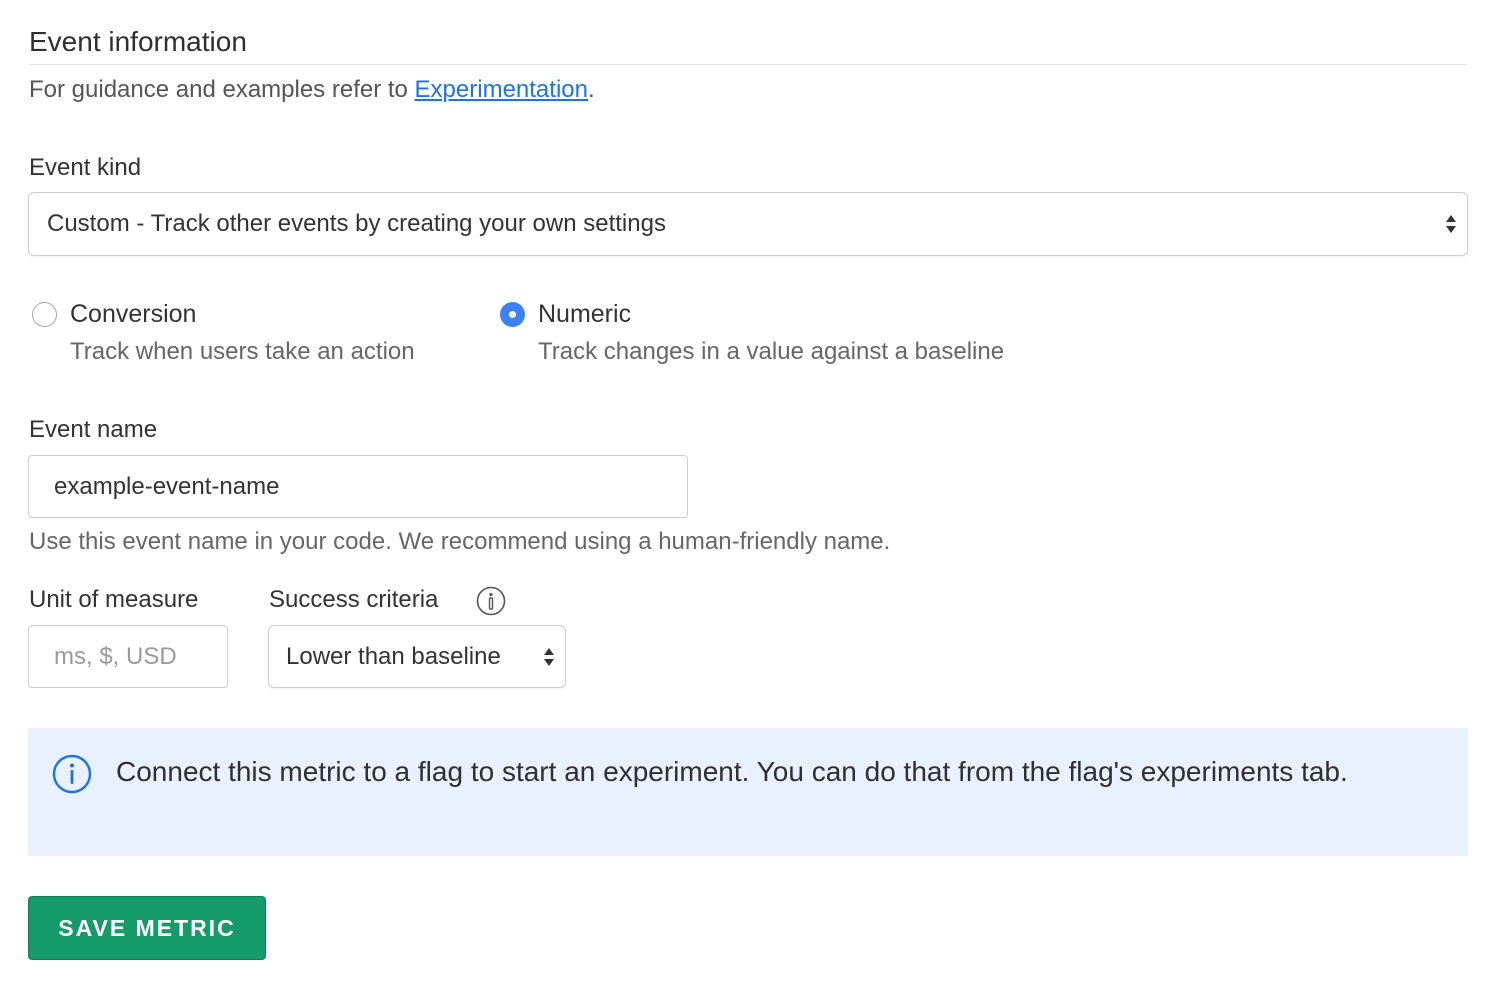 The image size is (1492, 988). What do you see at coordinates (93, 429) in the screenshot?
I see `event-name-label: Event name` at bounding box center [93, 429].